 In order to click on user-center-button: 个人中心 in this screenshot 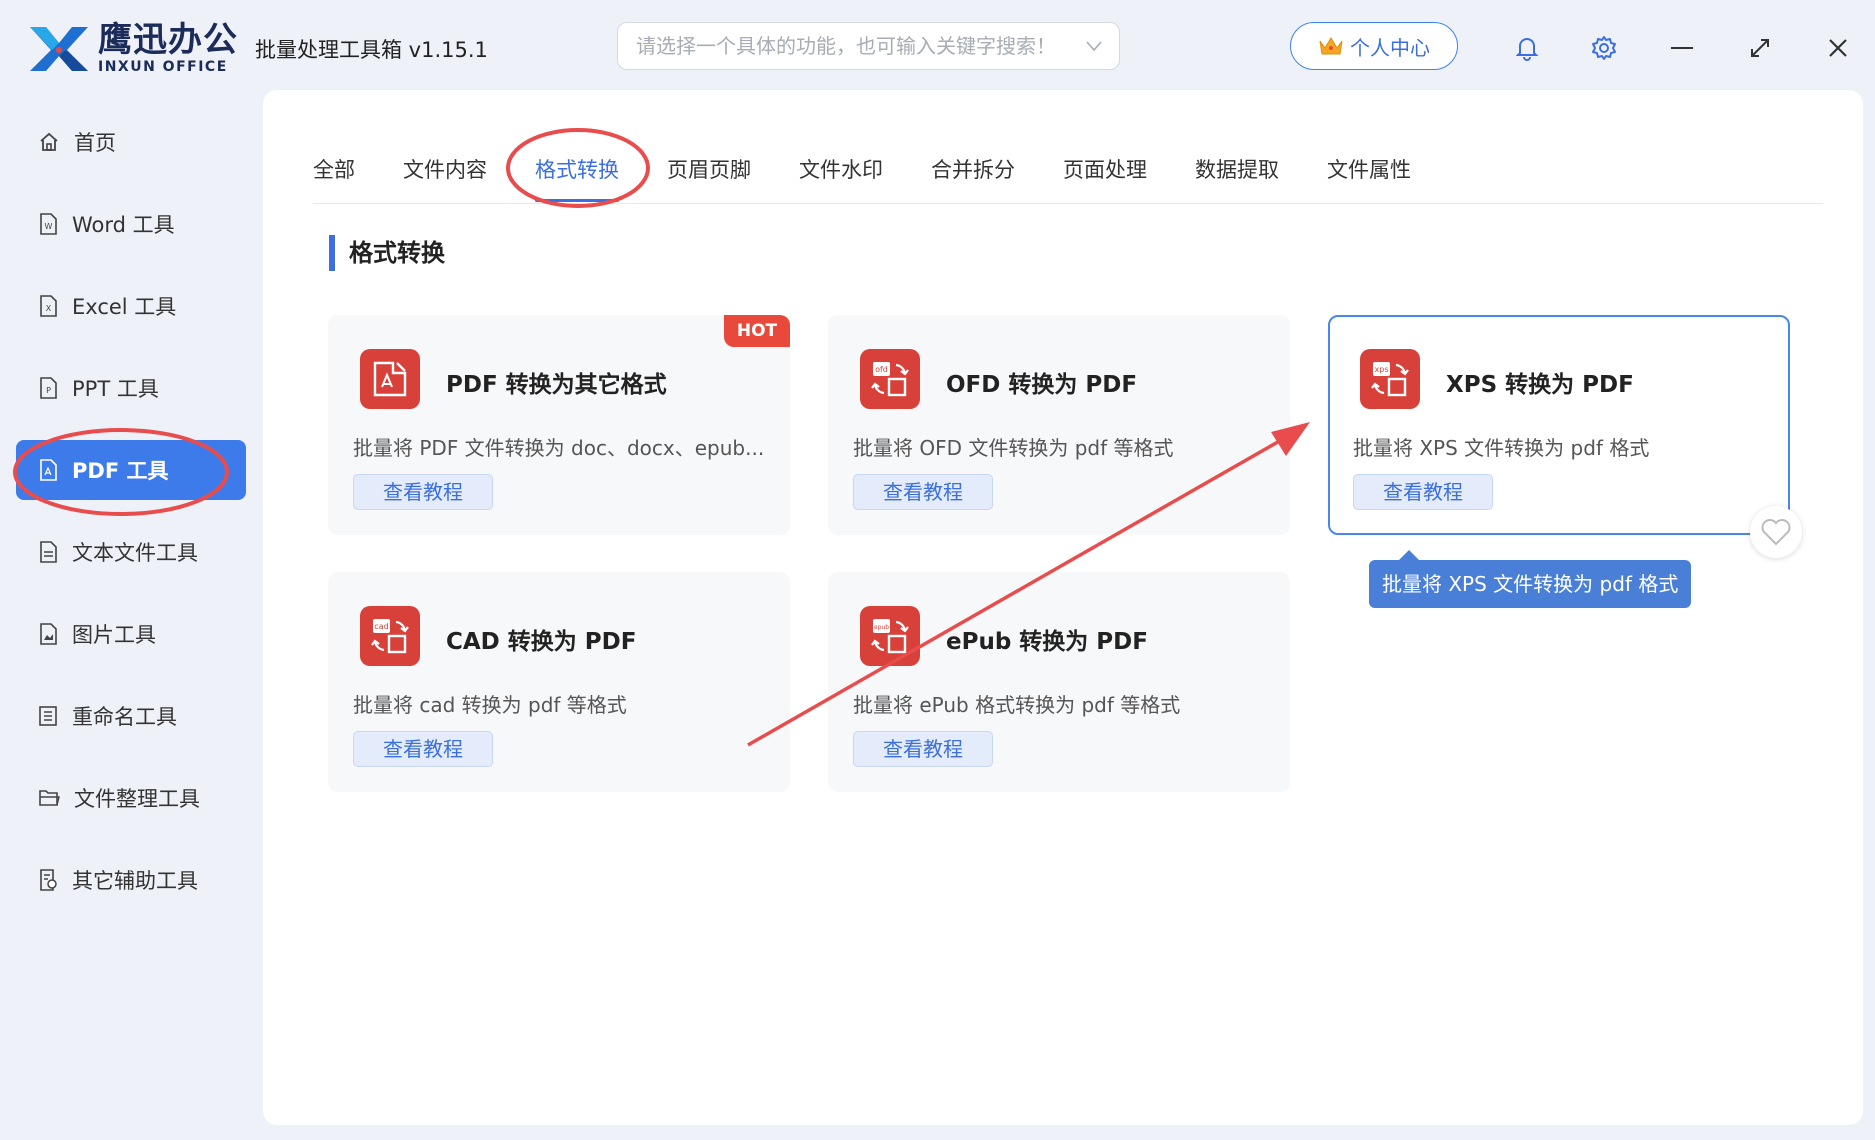, I will do `click(1374, 46)`.